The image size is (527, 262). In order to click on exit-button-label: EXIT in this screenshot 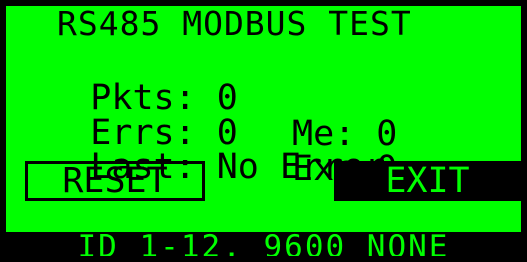, I will do `click(427, 181)`.